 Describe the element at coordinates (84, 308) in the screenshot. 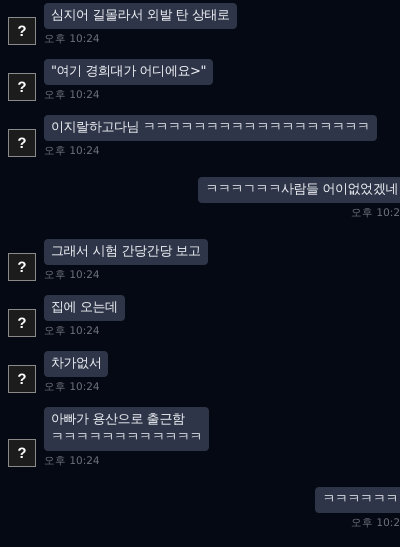

I see `message-bubble: 집에 오는데` at that location.